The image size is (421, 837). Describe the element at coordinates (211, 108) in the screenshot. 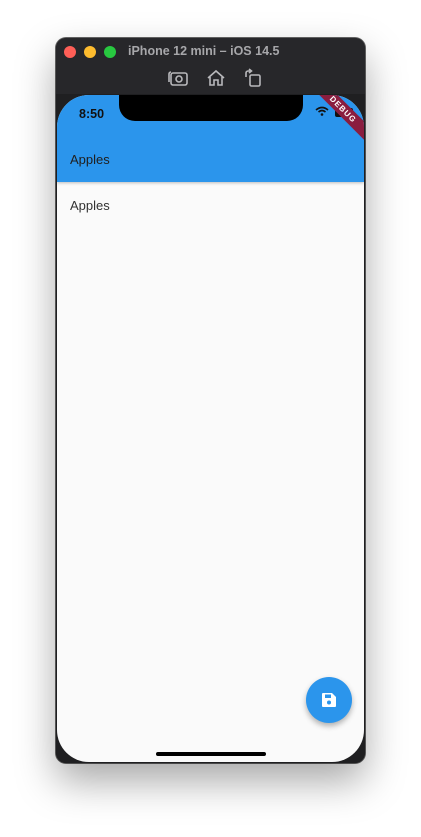

I see `device-notch` at that location.